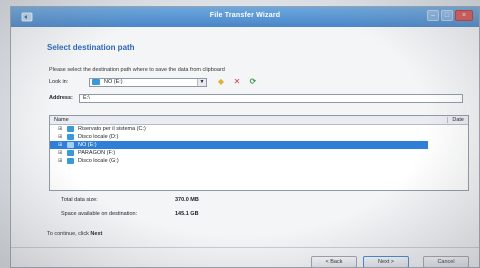 The width and height of the screenshot is (480, 268). What do you see at coordinates (446, 261) in the screenshot?
I see `cancel-button: Cancel` at bounding box center [446, 261].